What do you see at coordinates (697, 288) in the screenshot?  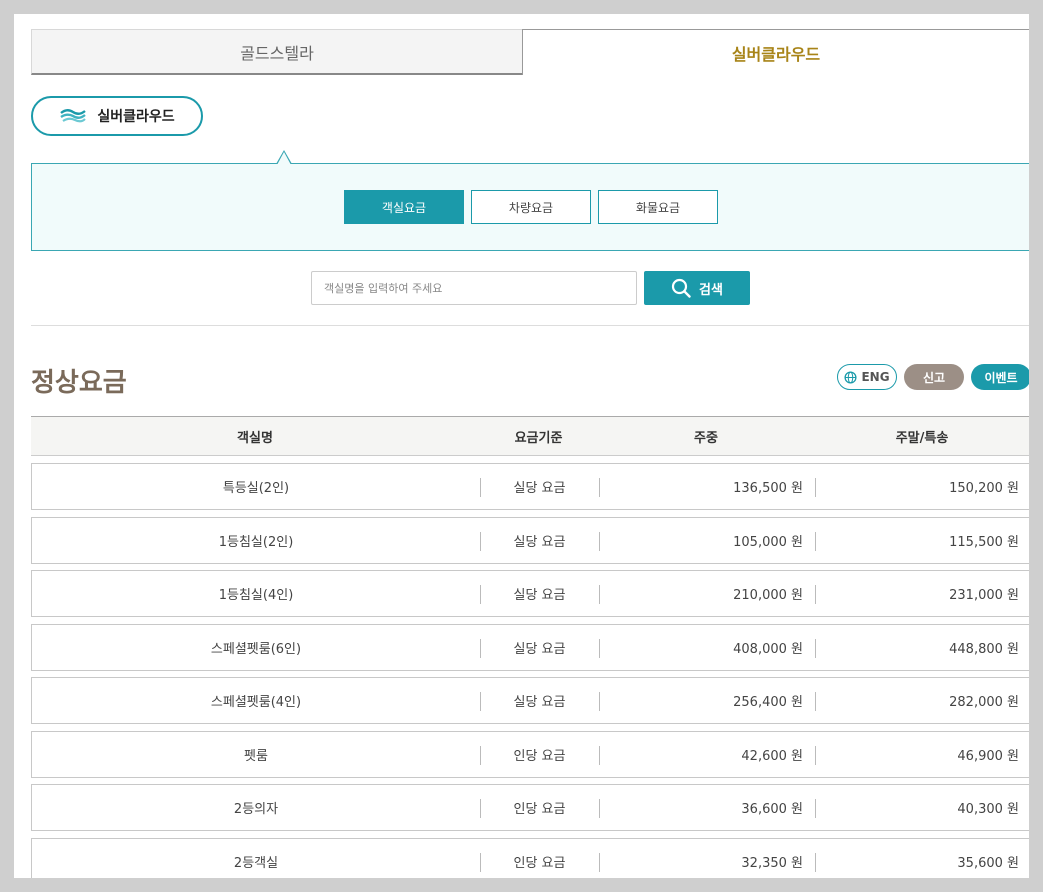 I see `search-button: 검색` at bounding box center [697, 288].